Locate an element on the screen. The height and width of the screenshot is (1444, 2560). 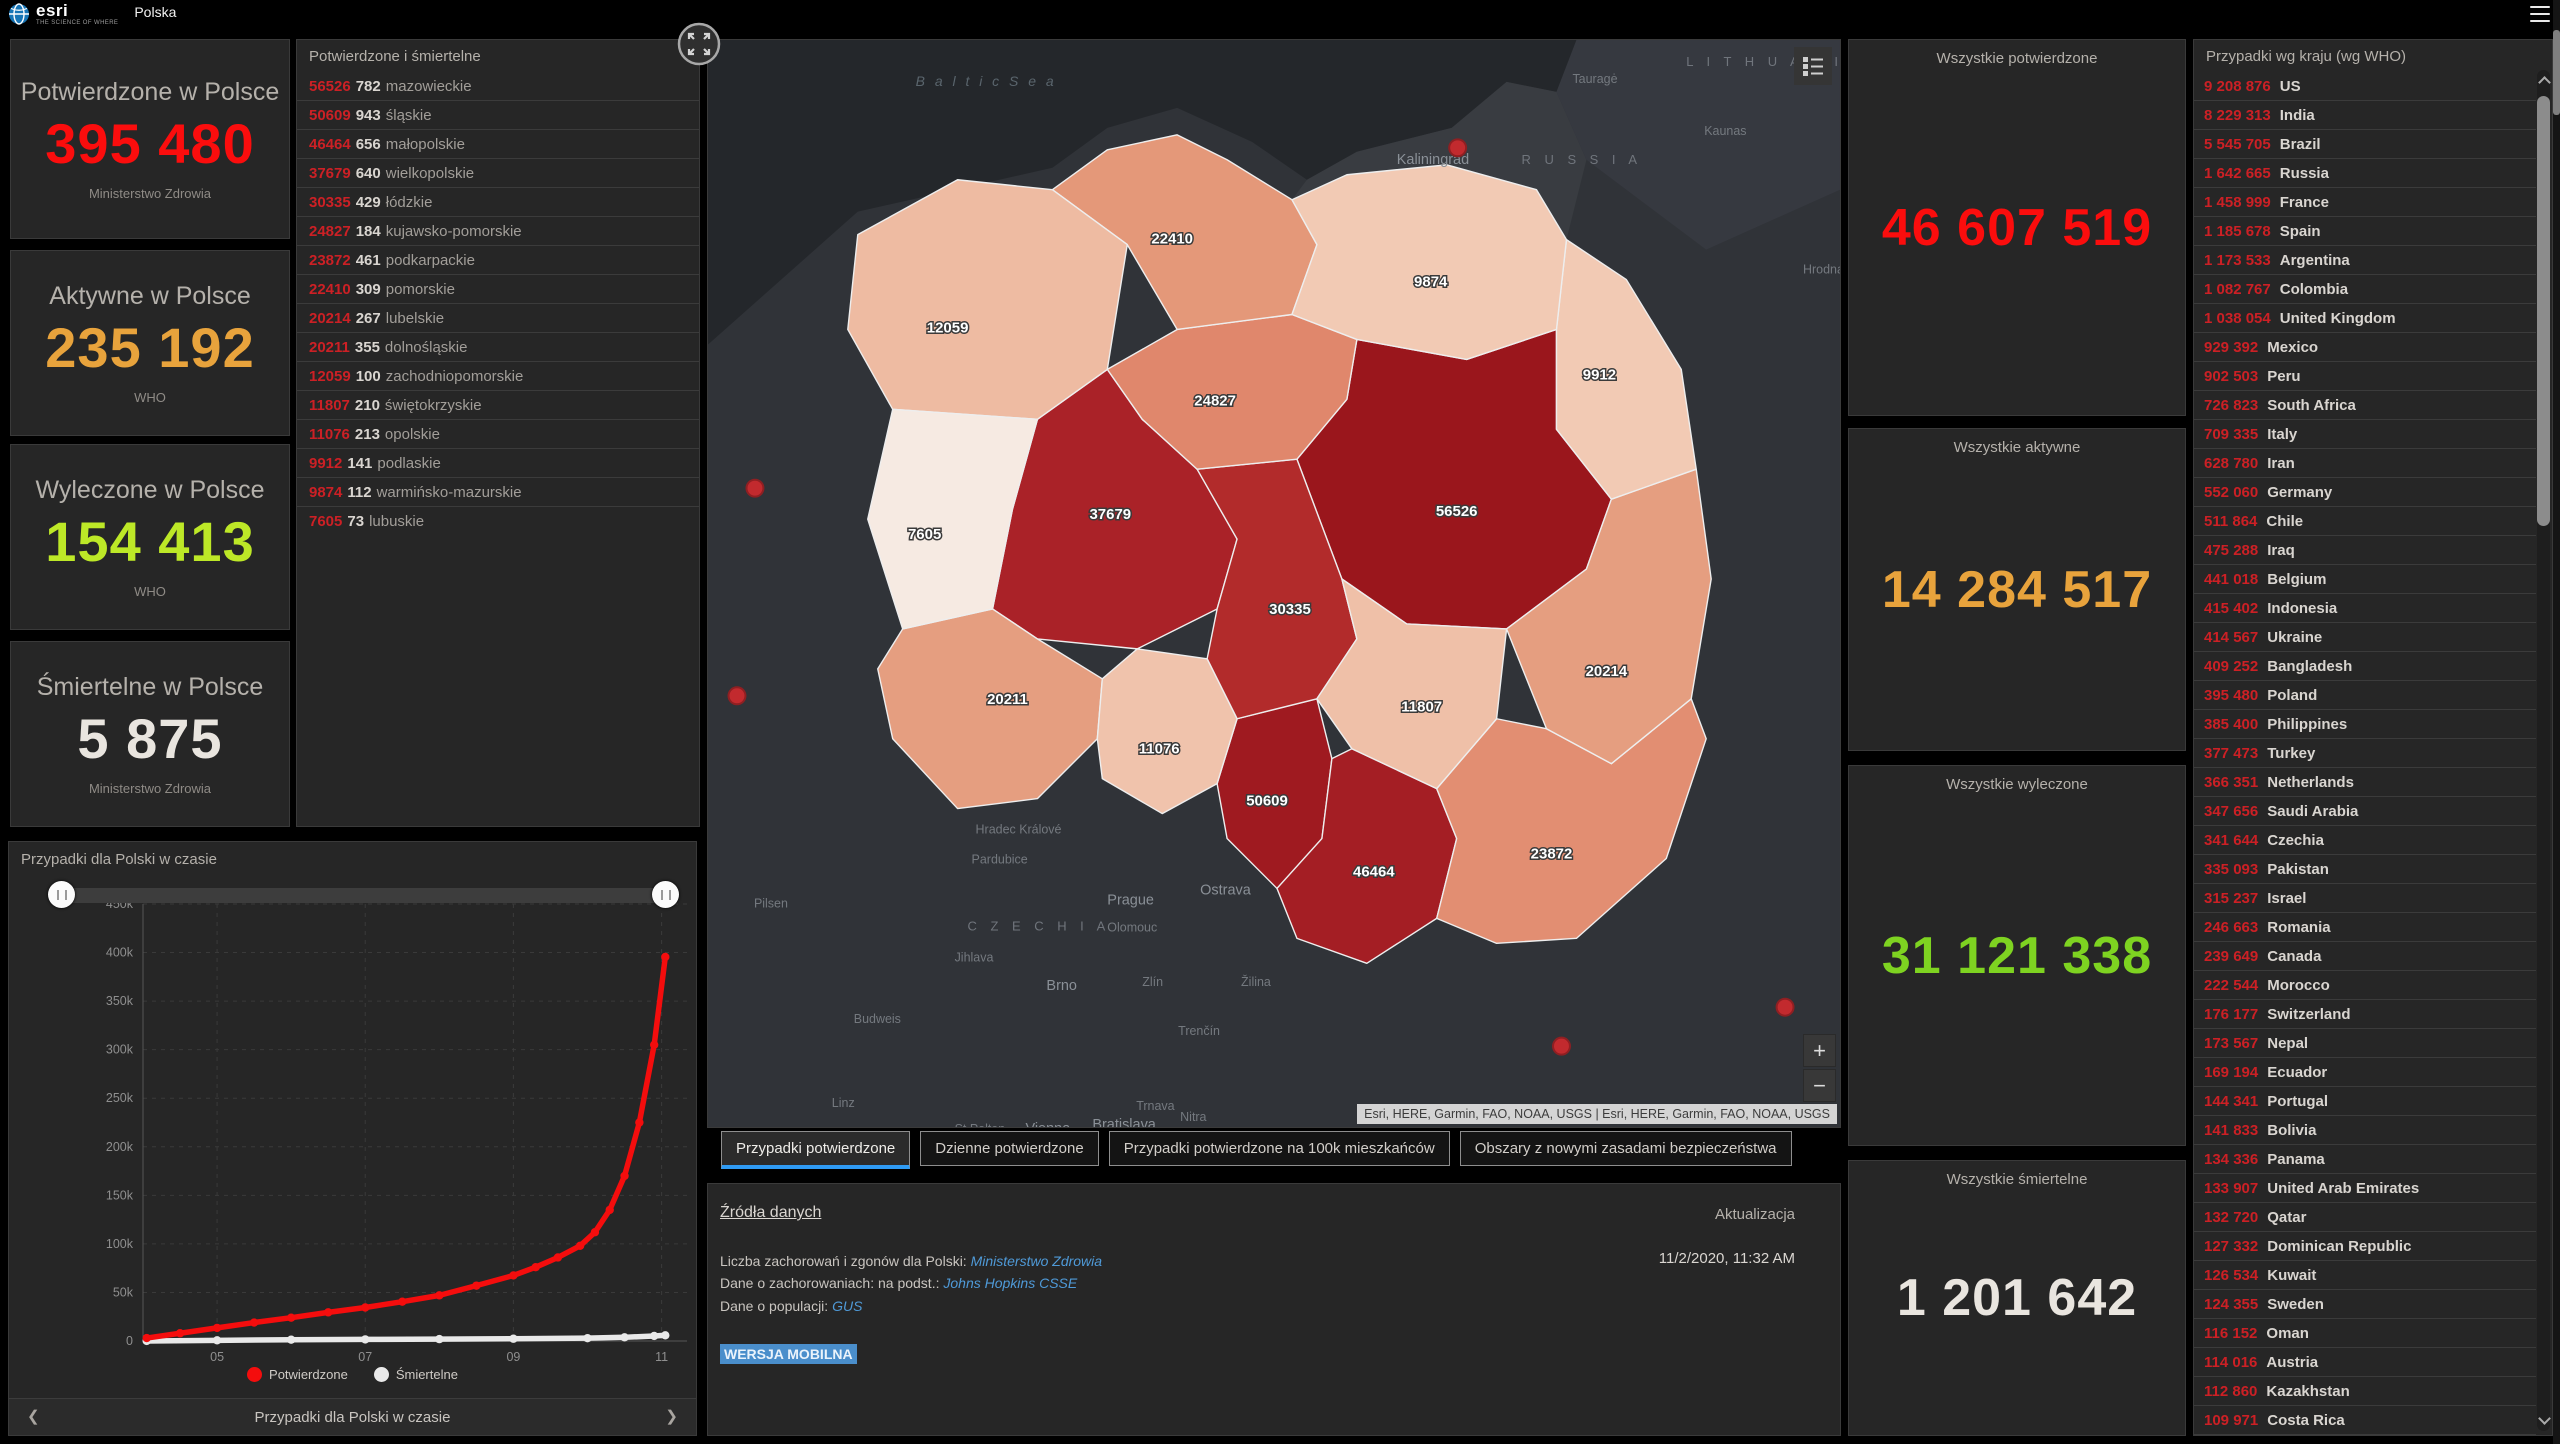
list-item: 109 971 Costa Rica is located at coordinates (2365, 1419).